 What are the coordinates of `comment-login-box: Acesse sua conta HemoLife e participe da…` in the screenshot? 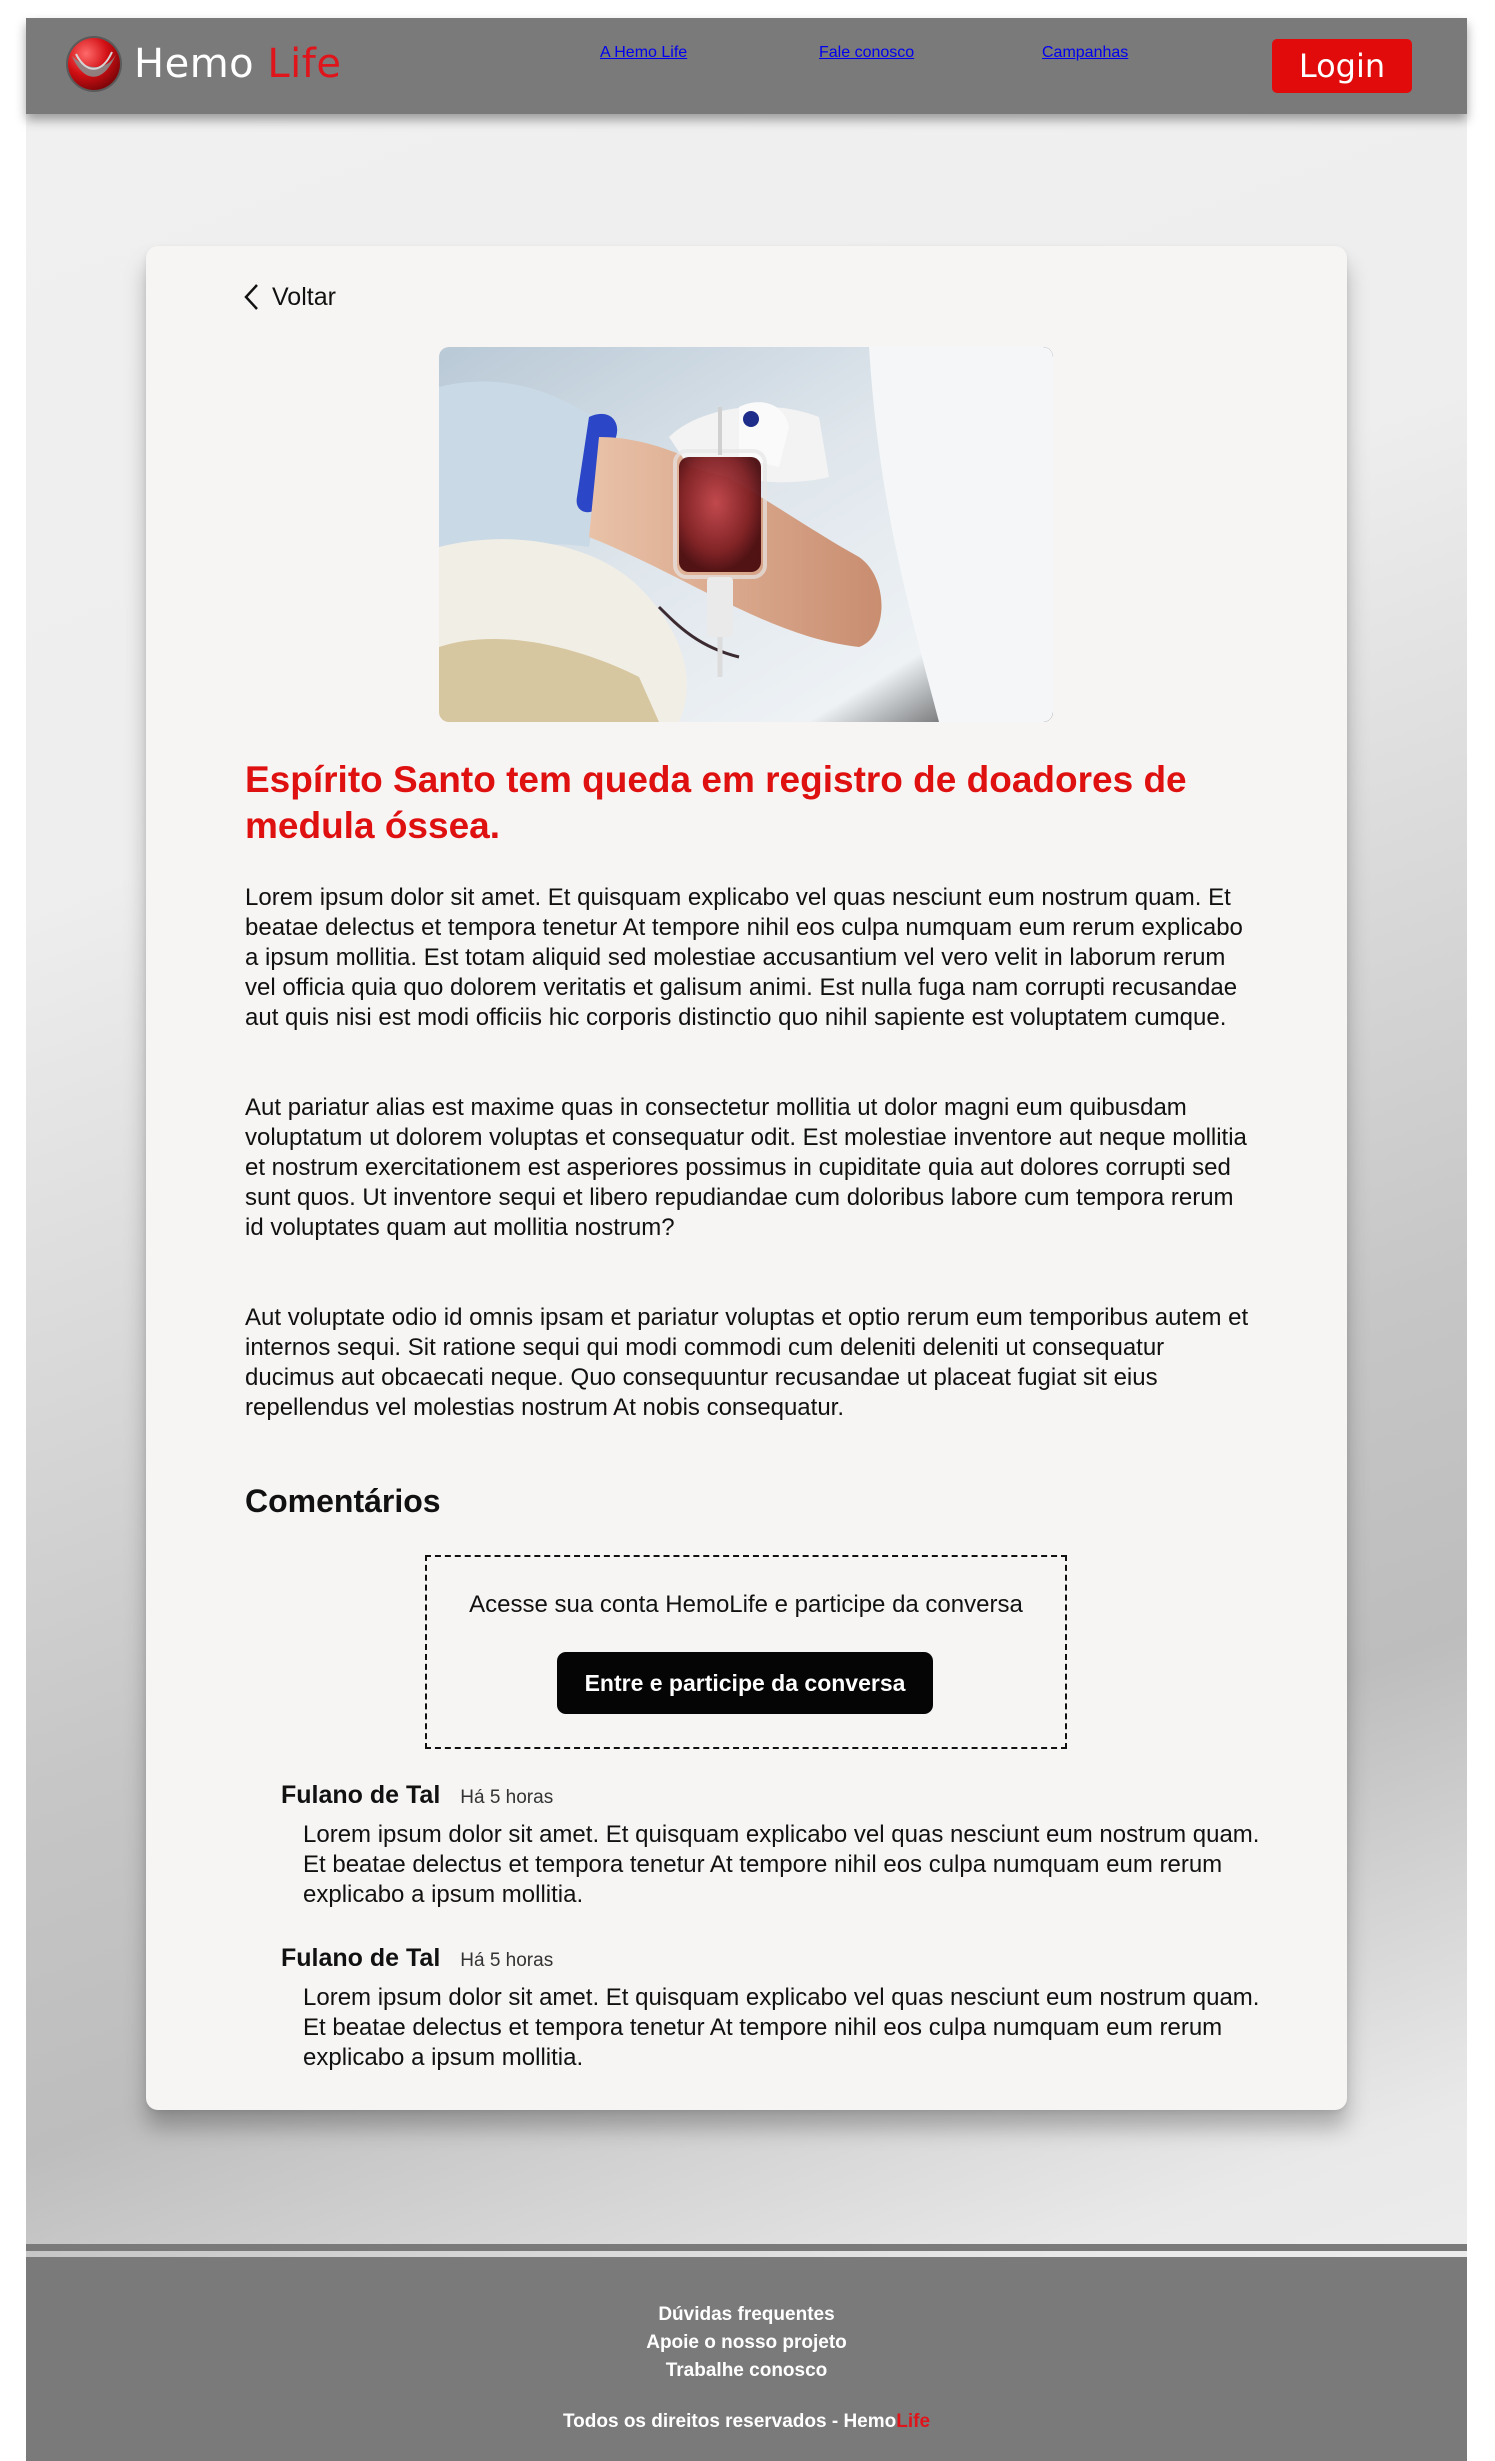 It's located at (746, 1652).